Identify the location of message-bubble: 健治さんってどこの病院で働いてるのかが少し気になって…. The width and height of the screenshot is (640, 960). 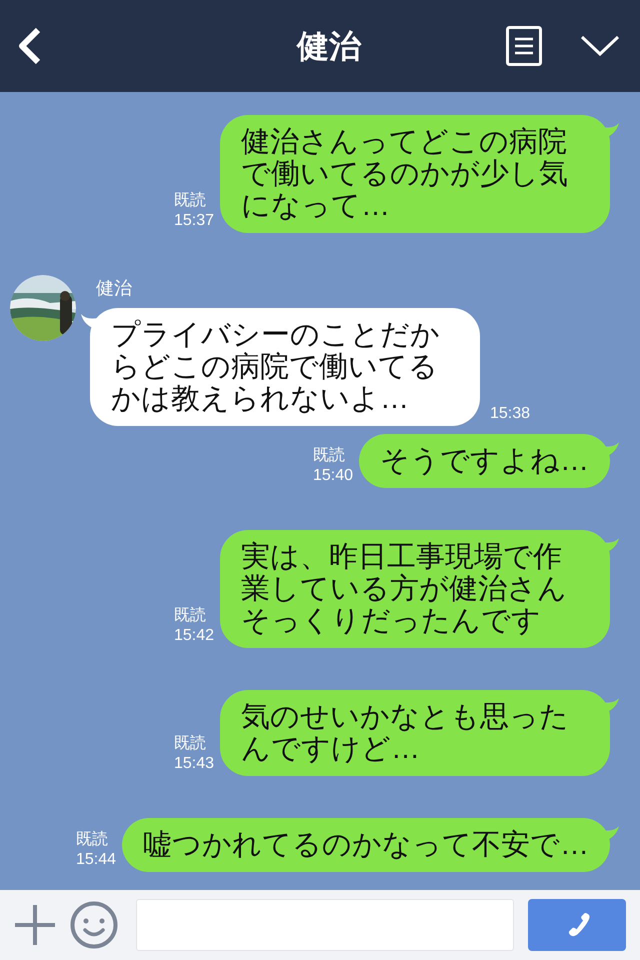
(415, 174).